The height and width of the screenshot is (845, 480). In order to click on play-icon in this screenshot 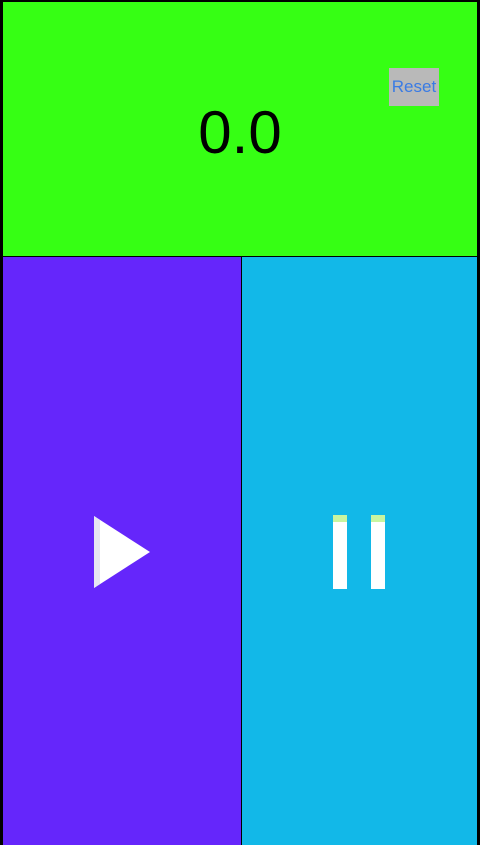, I will do `click(122, 552)`.